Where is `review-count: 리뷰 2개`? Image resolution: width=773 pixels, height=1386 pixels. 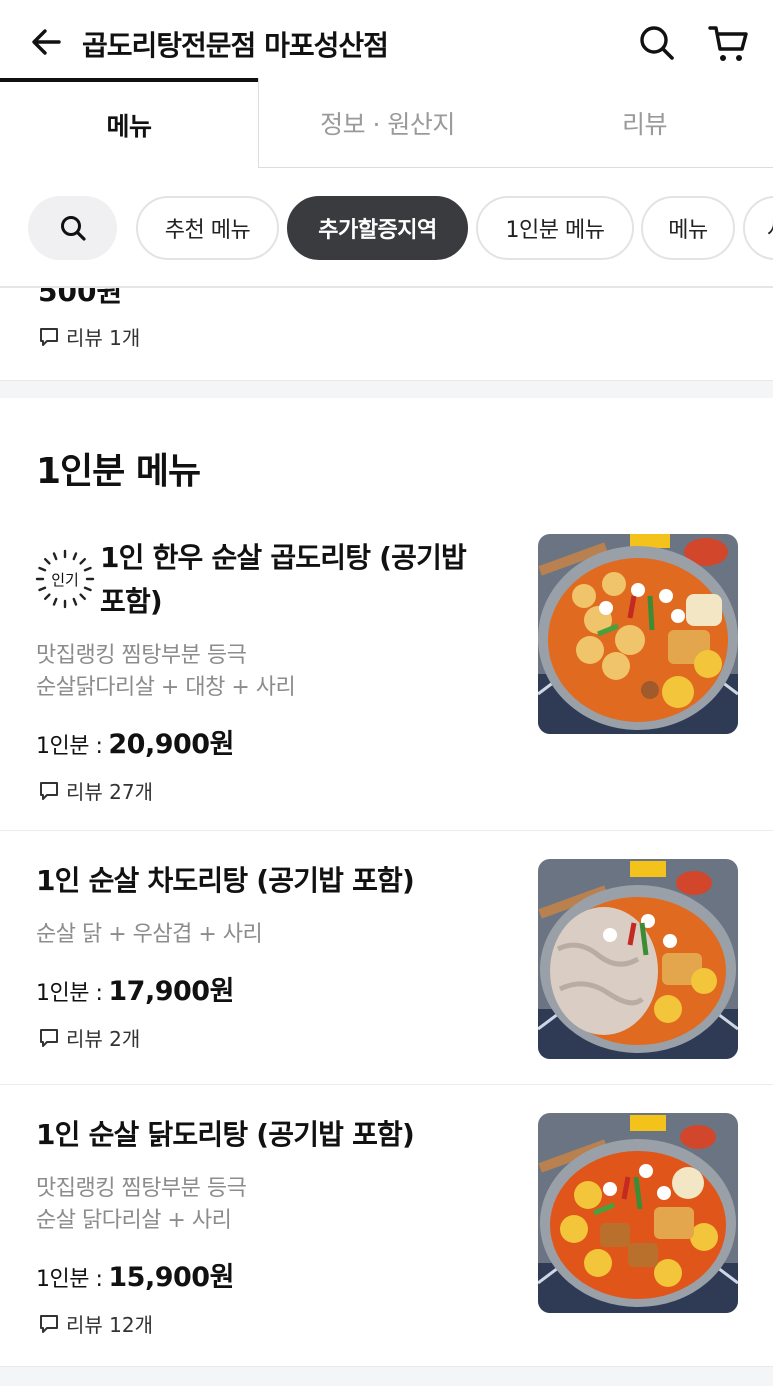 review-count: 리뷰 2개 is located at coordinates (89, 1037).